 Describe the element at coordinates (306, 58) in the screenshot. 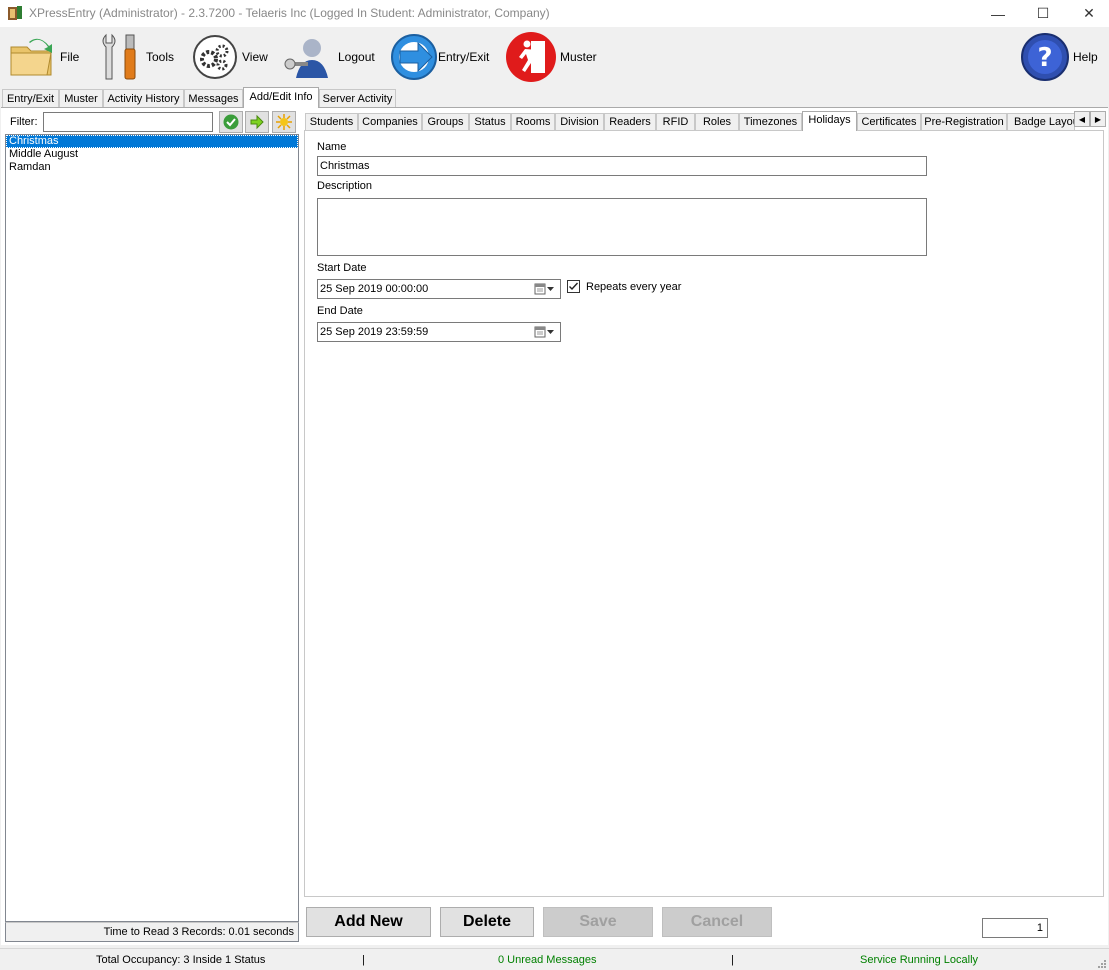

I see `user-logout-icon` at that location.